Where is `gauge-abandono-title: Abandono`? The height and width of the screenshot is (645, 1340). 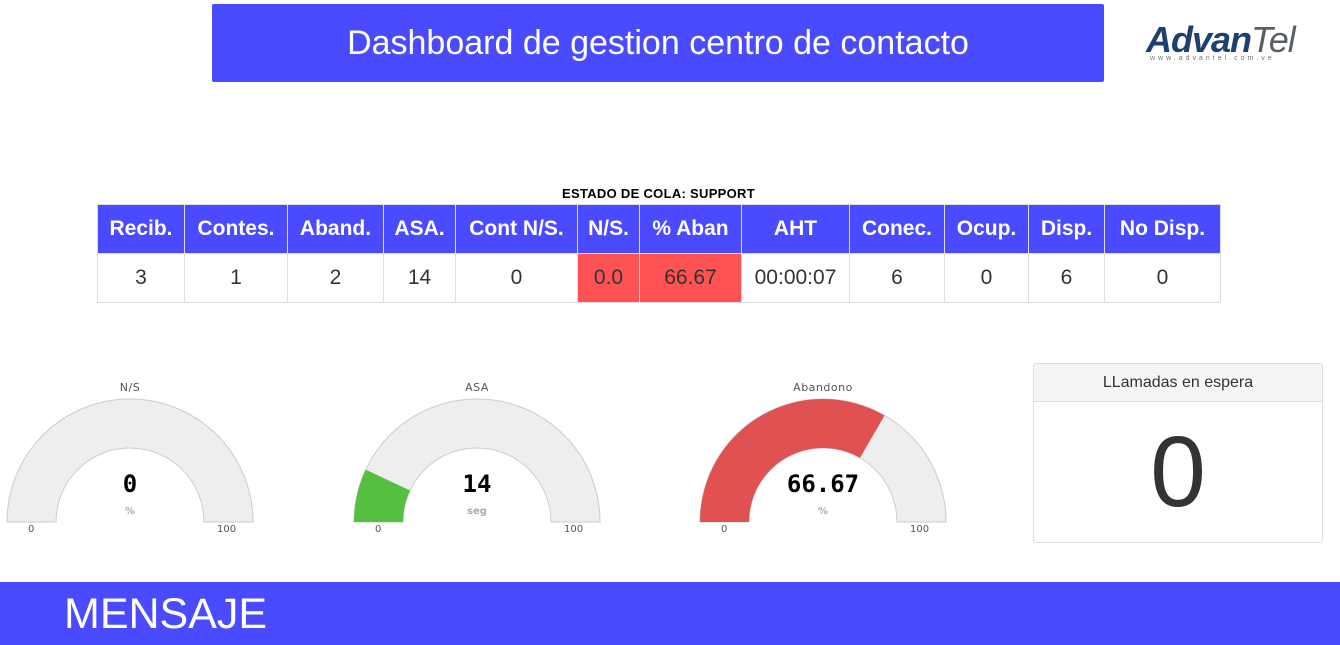 gauge-abandono-title: Abandono is located at coordinates (823, 387).